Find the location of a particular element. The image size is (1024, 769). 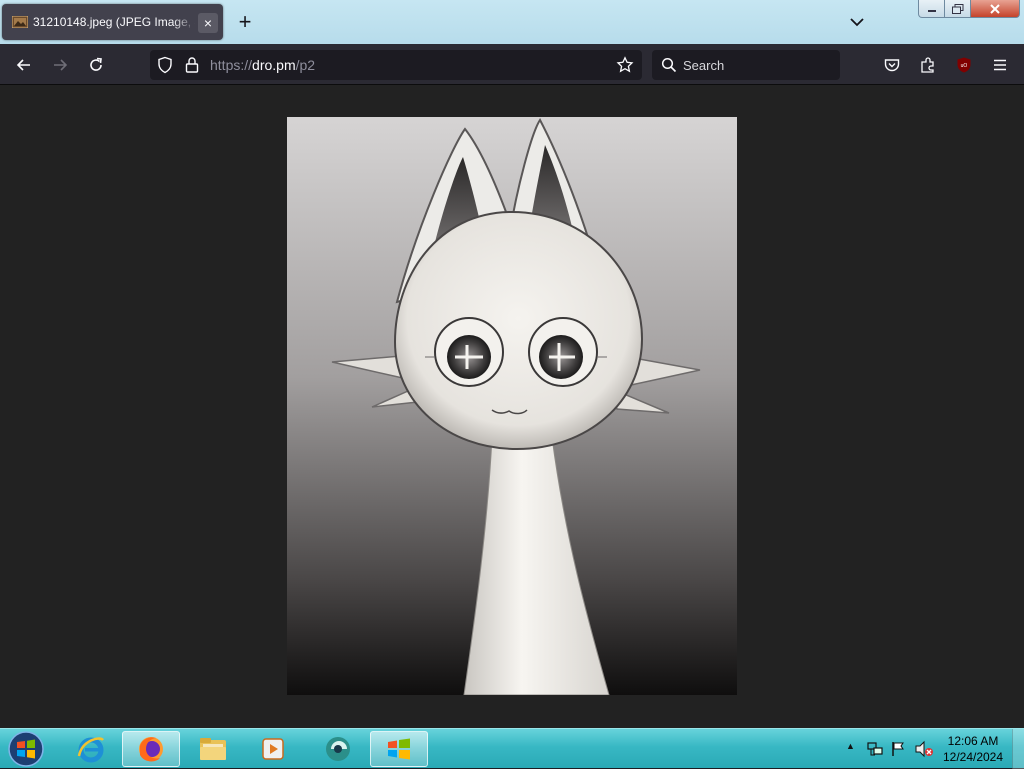

forward-button is located at coordinates (60, 65).